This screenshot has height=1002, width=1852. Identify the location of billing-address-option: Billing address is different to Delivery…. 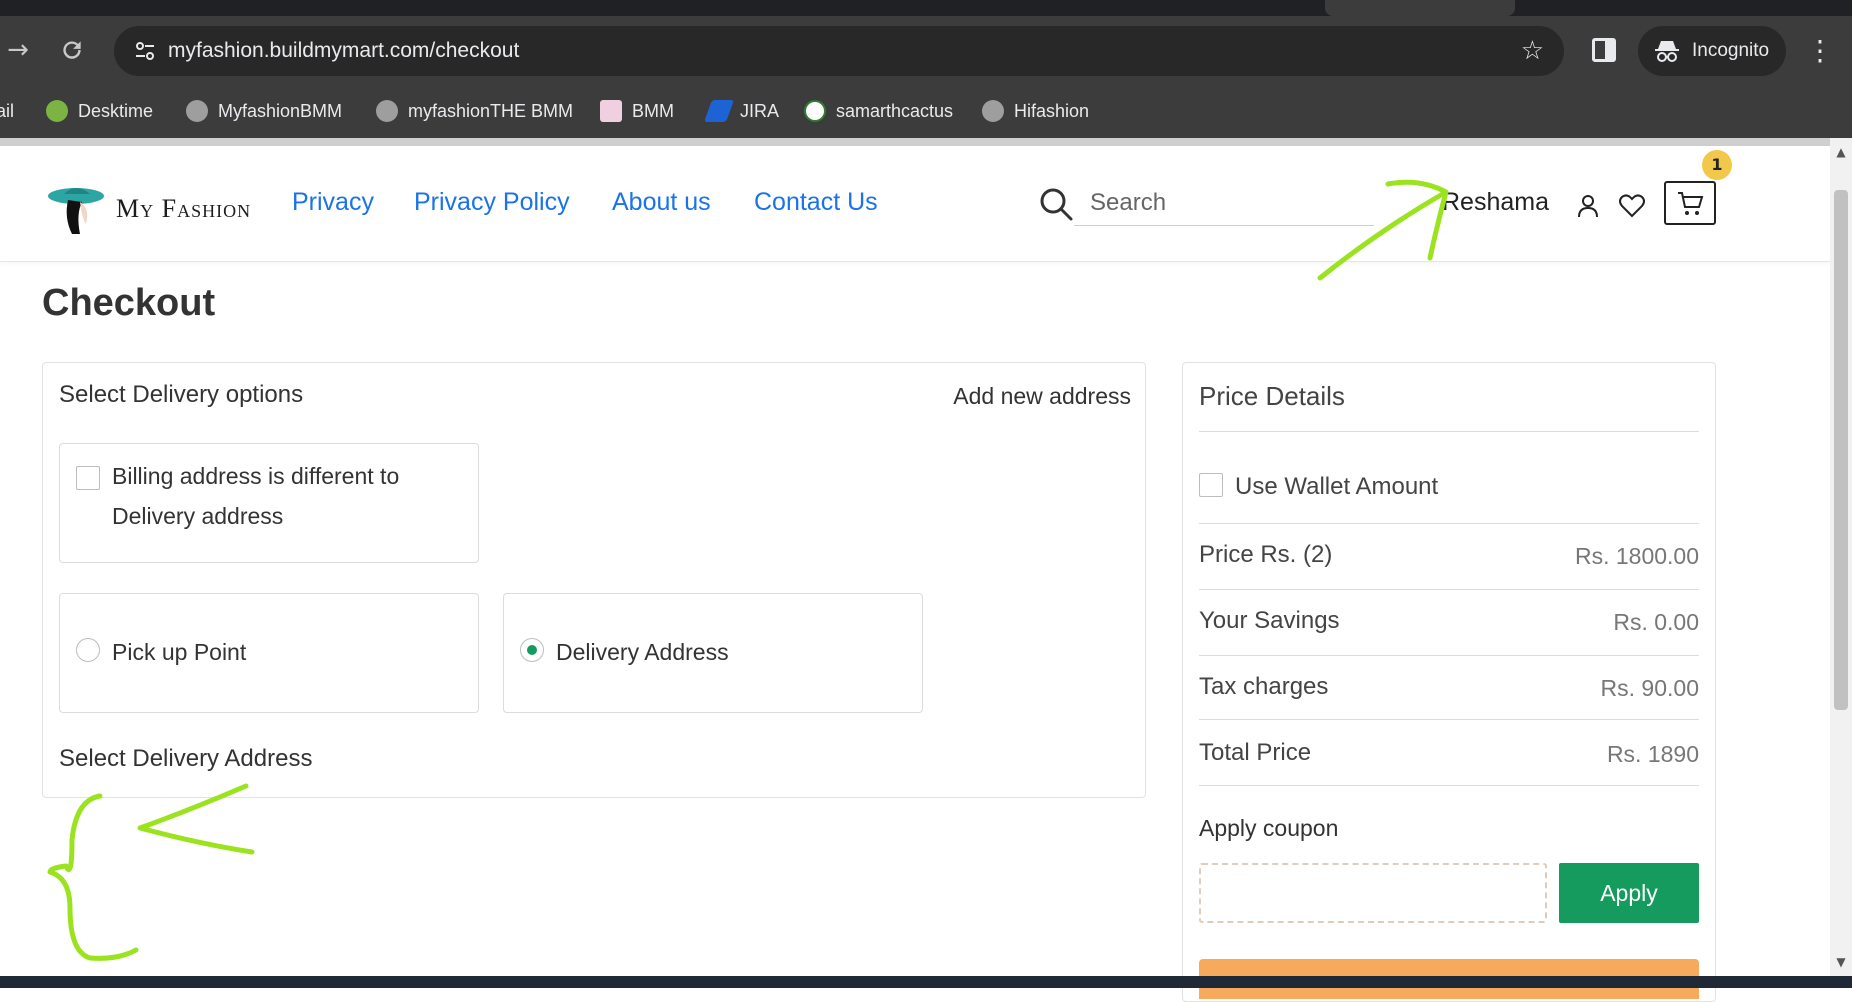
(269, 503).